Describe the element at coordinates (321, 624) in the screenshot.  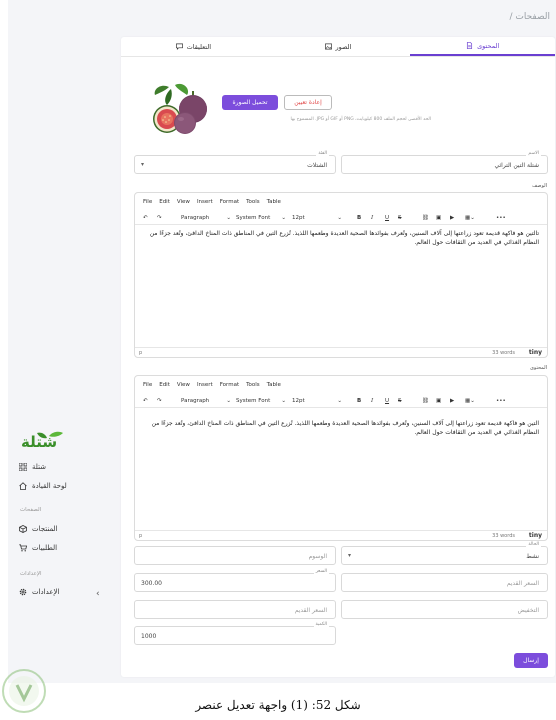
I see `quantity-label: الكمية` at that location.